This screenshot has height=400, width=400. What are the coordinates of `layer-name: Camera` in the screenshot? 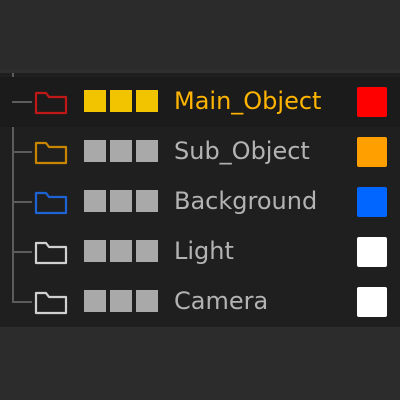 It's located at (221, 301).